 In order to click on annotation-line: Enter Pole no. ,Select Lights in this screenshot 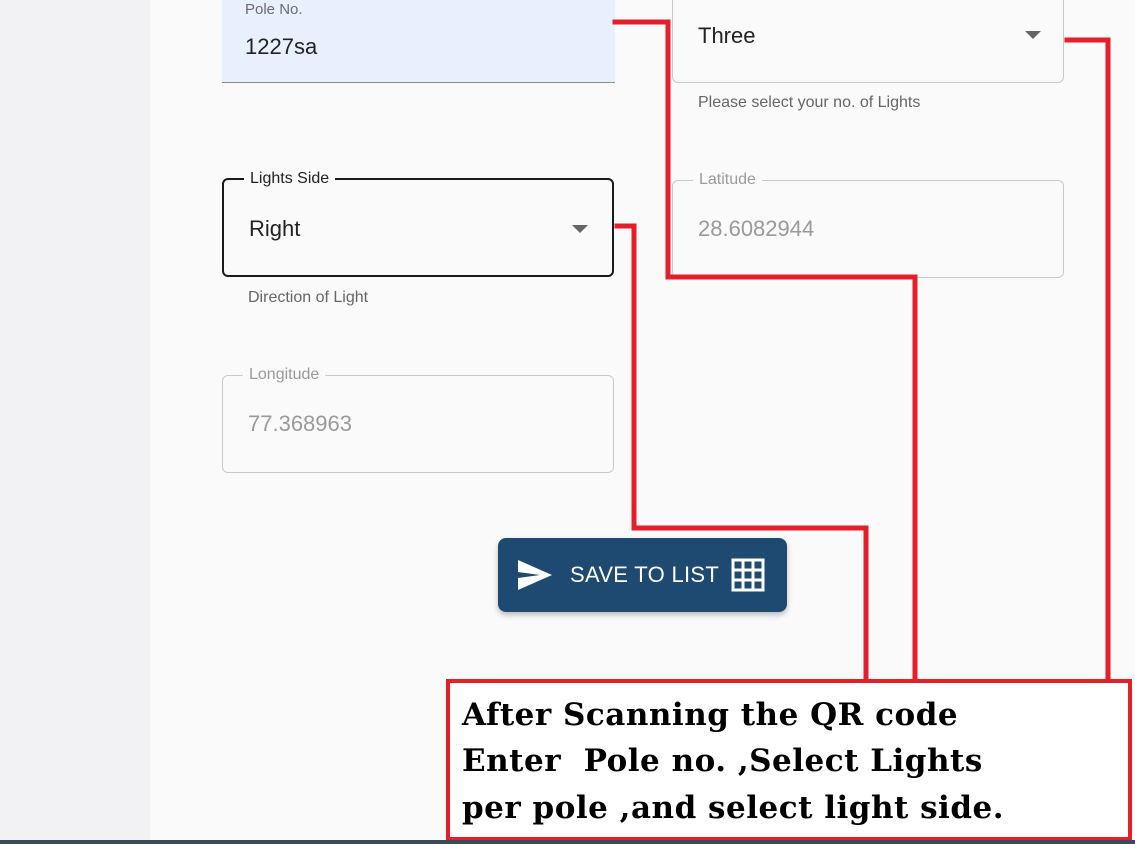, I will do `click(722, 761)`.